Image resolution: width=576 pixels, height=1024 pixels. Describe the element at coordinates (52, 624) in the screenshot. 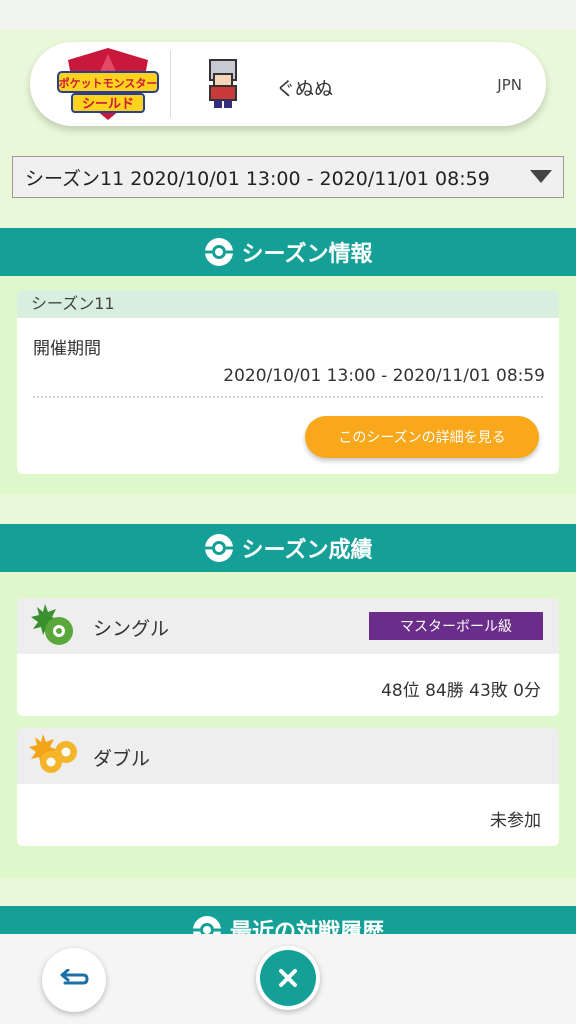

I see `single-battle-icon` at that location.